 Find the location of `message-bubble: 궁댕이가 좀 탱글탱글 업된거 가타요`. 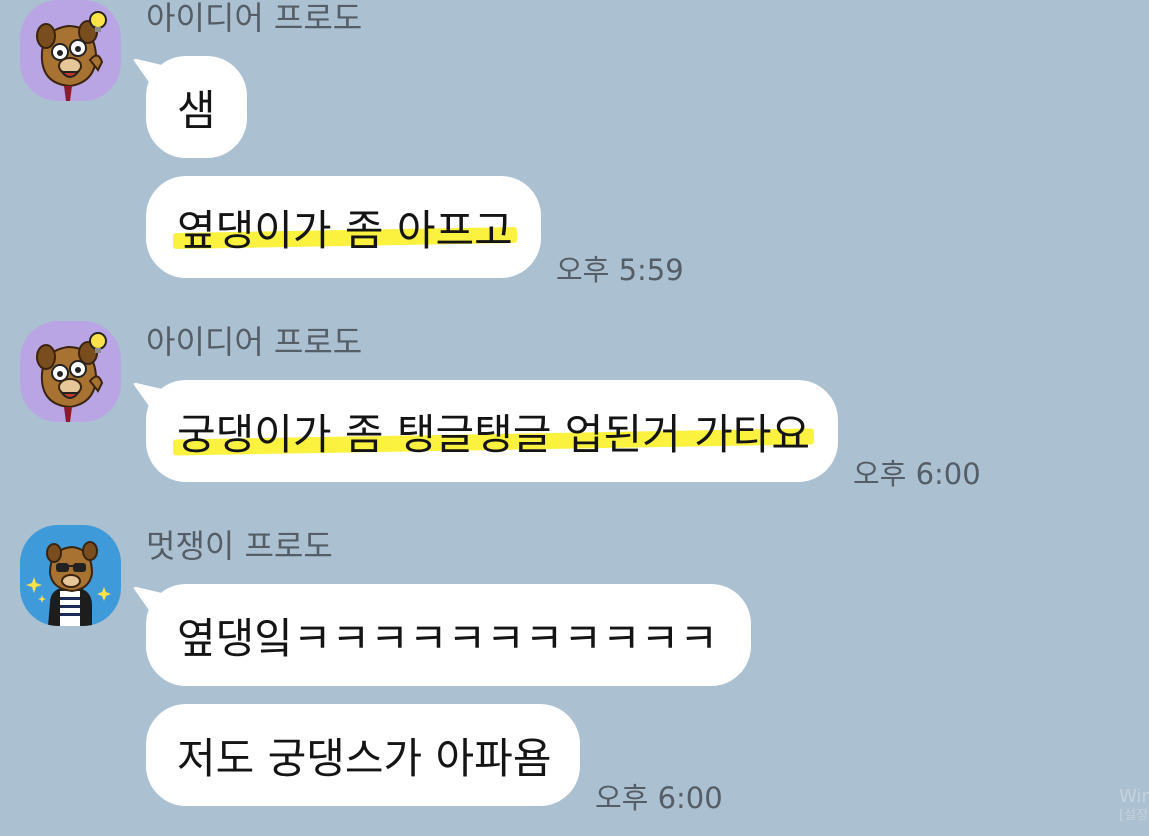

message-bubble: 궁댕이가 좀 탱글탱글 업된거 가타요 is located at coordinates (492, 431).